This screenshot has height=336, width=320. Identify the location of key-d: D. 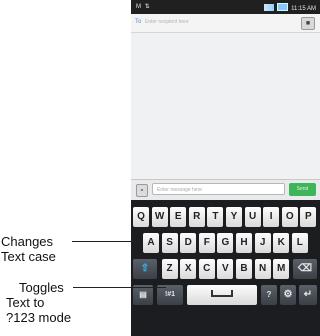
(188, 243).